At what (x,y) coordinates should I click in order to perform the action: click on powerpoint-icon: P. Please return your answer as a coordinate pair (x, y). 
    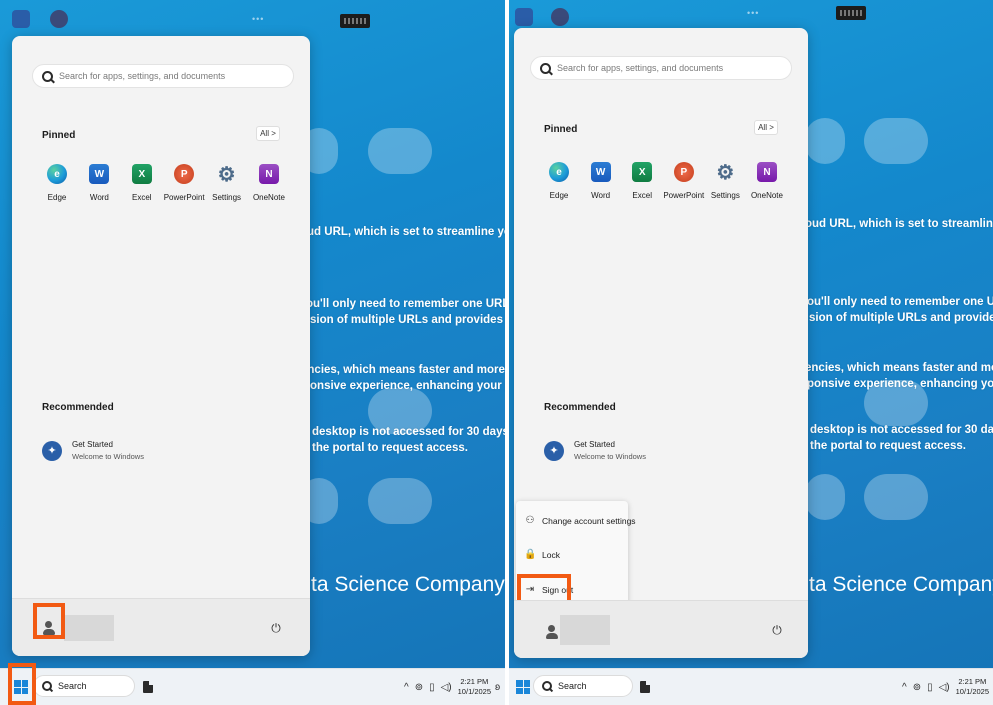
    Looking at the image, I should click on (683, 172).